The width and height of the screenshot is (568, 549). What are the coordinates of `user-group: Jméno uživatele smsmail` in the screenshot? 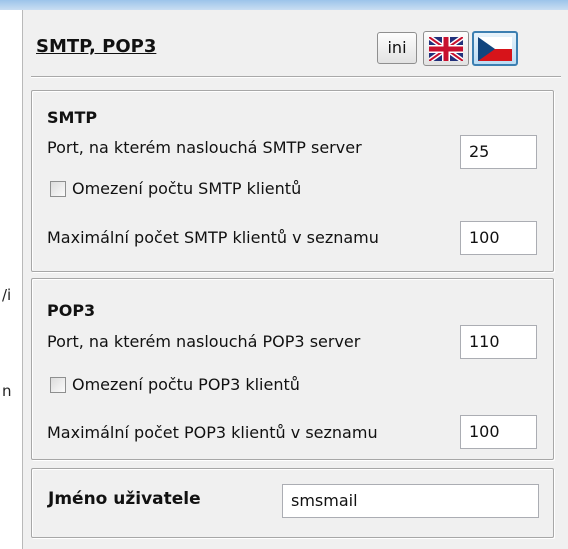 It's located at (292, 503).